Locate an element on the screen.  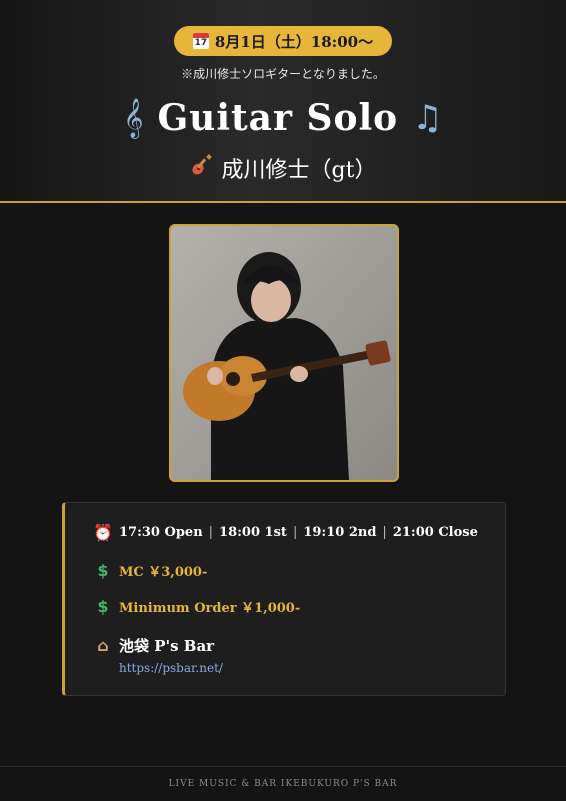
guitar-icon is located at coordinates (202, 168).